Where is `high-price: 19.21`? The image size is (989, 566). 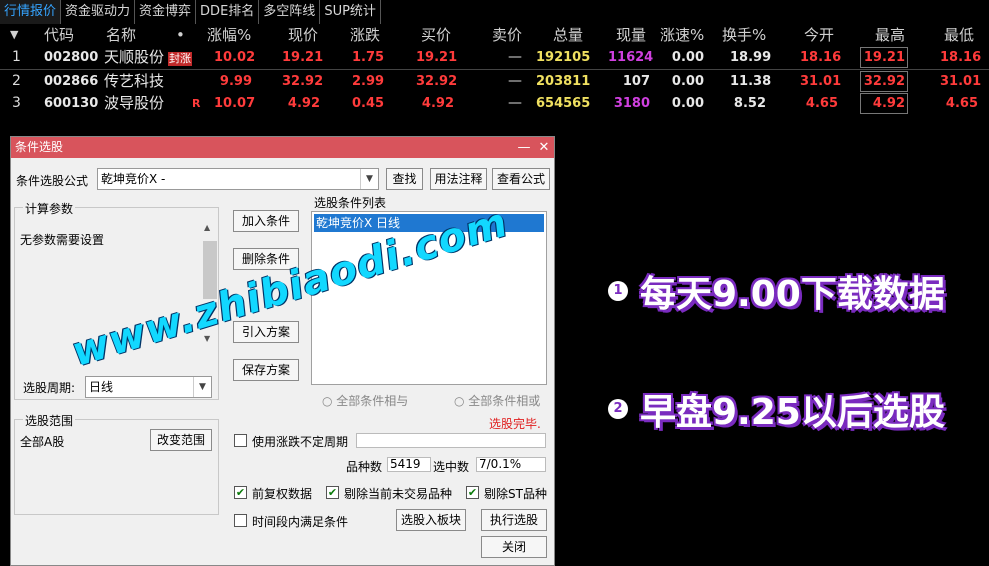
high-price: 19.21 is located at coordinates (884, 57).